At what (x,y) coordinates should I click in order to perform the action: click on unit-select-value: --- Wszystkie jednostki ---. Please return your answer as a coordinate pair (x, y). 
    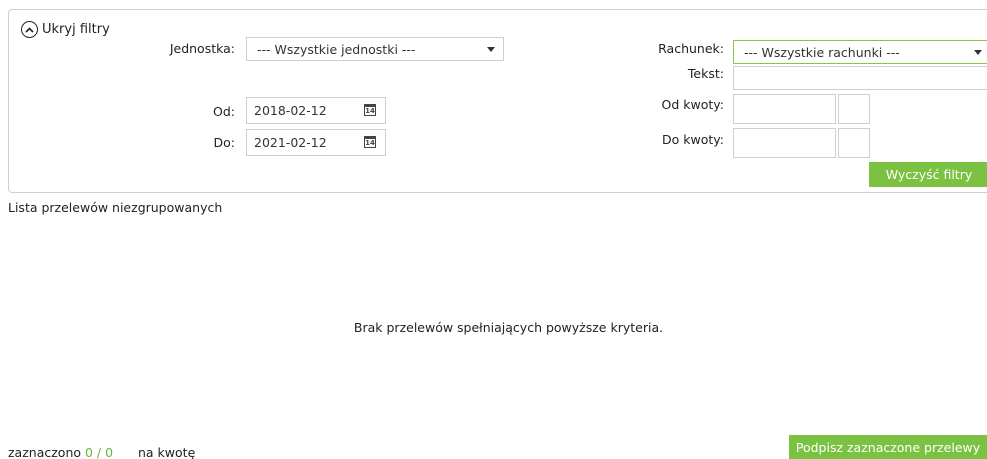
    Looking at the image, I should click on (336, 49).